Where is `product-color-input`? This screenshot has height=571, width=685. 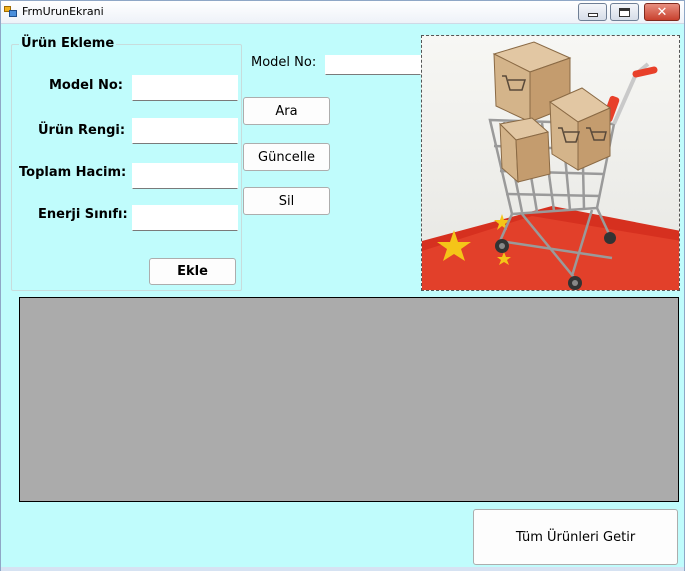 product-color-input is located at coordinates (185, 131).